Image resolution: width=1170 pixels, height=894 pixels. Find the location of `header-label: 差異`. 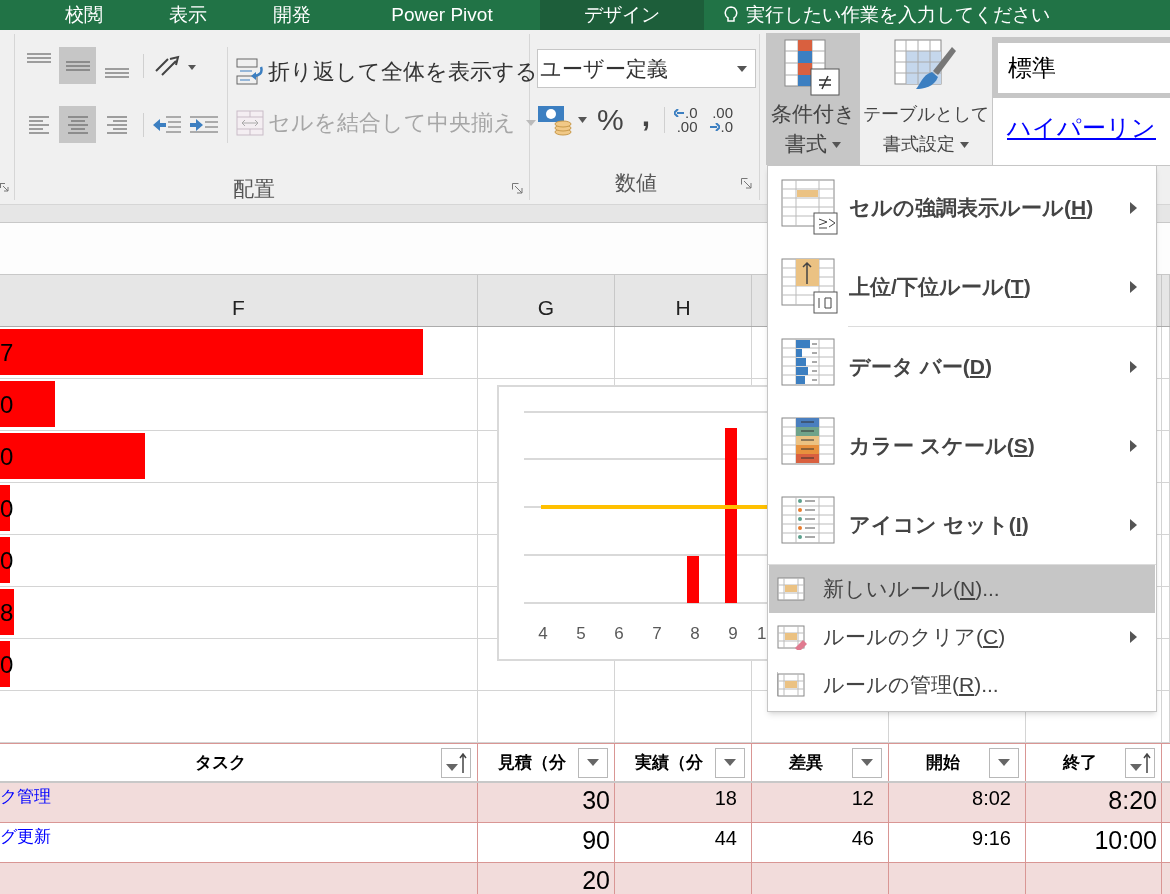

header-label: 差異 is located at coordinates (806, 762).